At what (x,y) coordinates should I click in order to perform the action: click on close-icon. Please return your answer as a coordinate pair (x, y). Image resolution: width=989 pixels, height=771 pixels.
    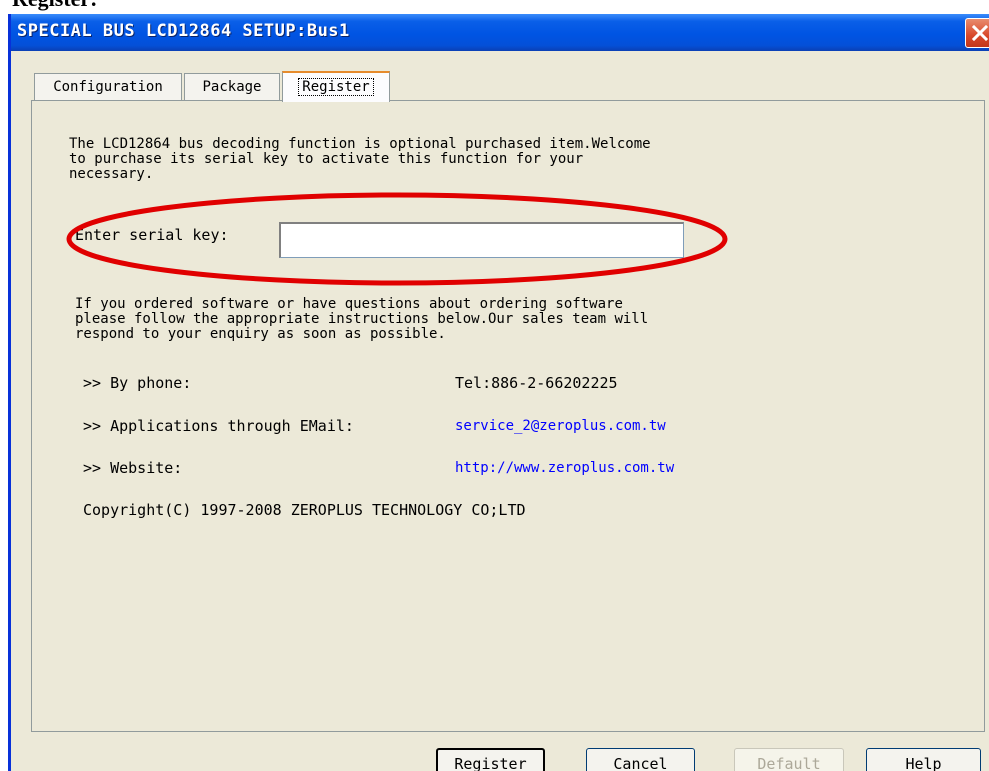
    Looking at the image, I should click on (980, 33).